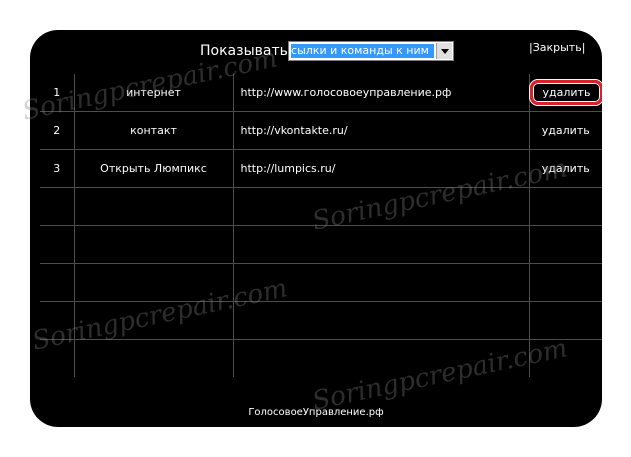 This screenshot has width=631, height=457. Describe the element at coordinates (154, 93) in the screenshot. I see `command-name: интернет` at that location.